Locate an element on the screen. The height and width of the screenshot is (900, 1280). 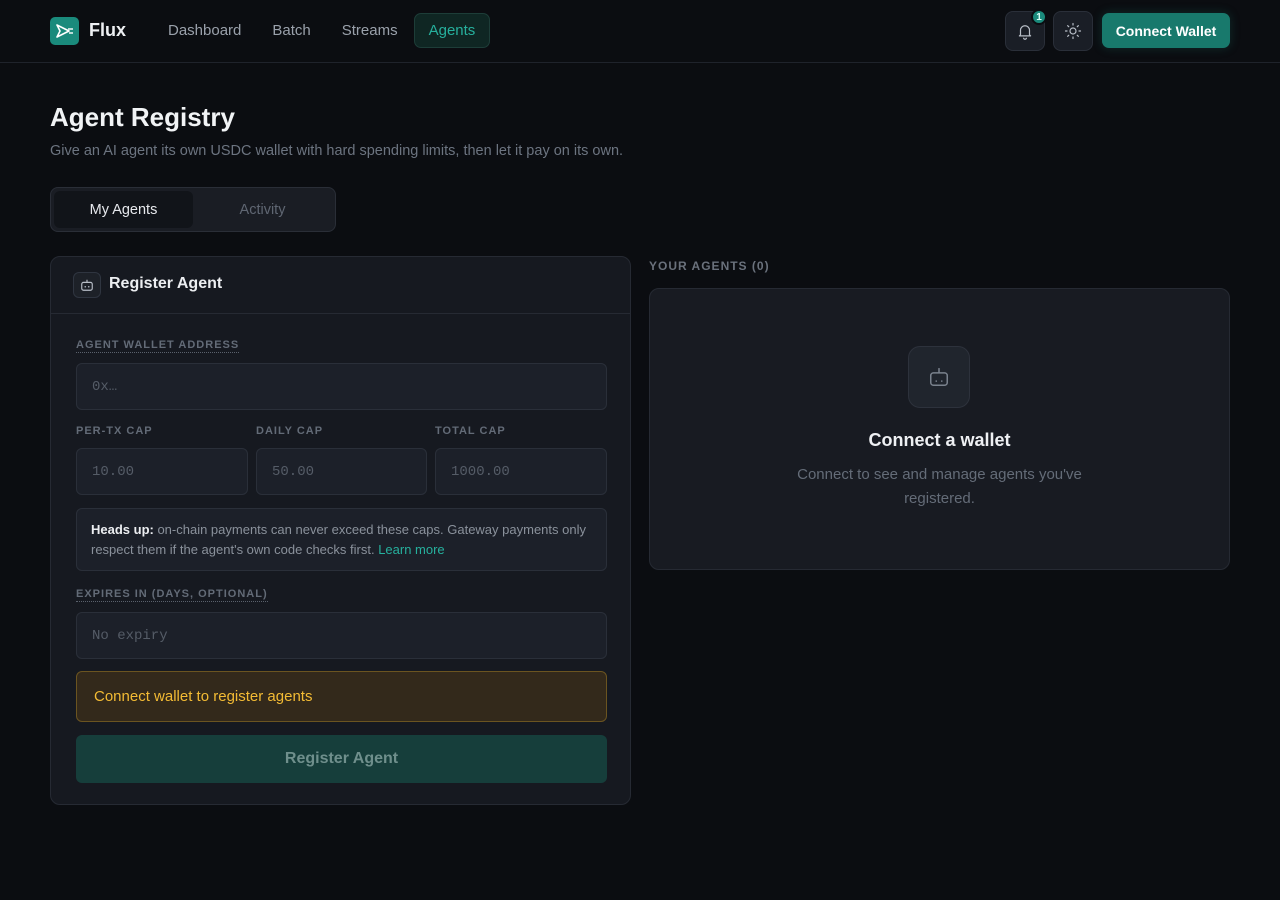
agent-address-input is located at coordinates (341, 386).